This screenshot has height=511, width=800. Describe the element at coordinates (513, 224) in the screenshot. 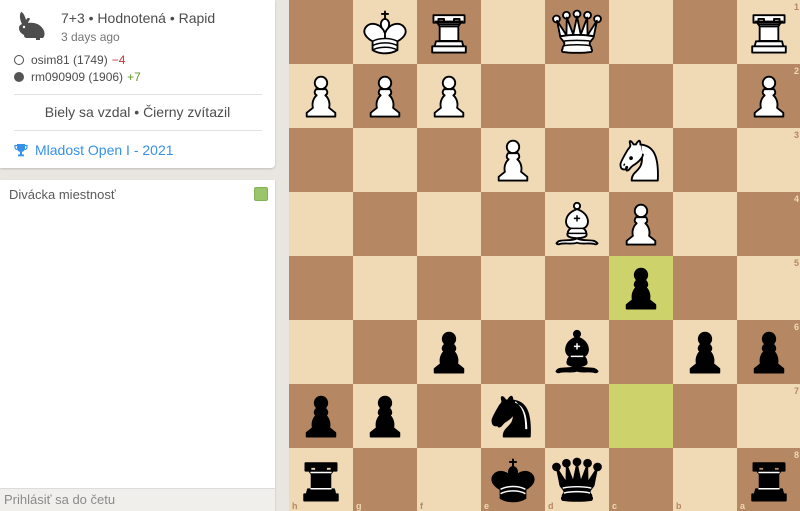

I see `square-e4` at that location.